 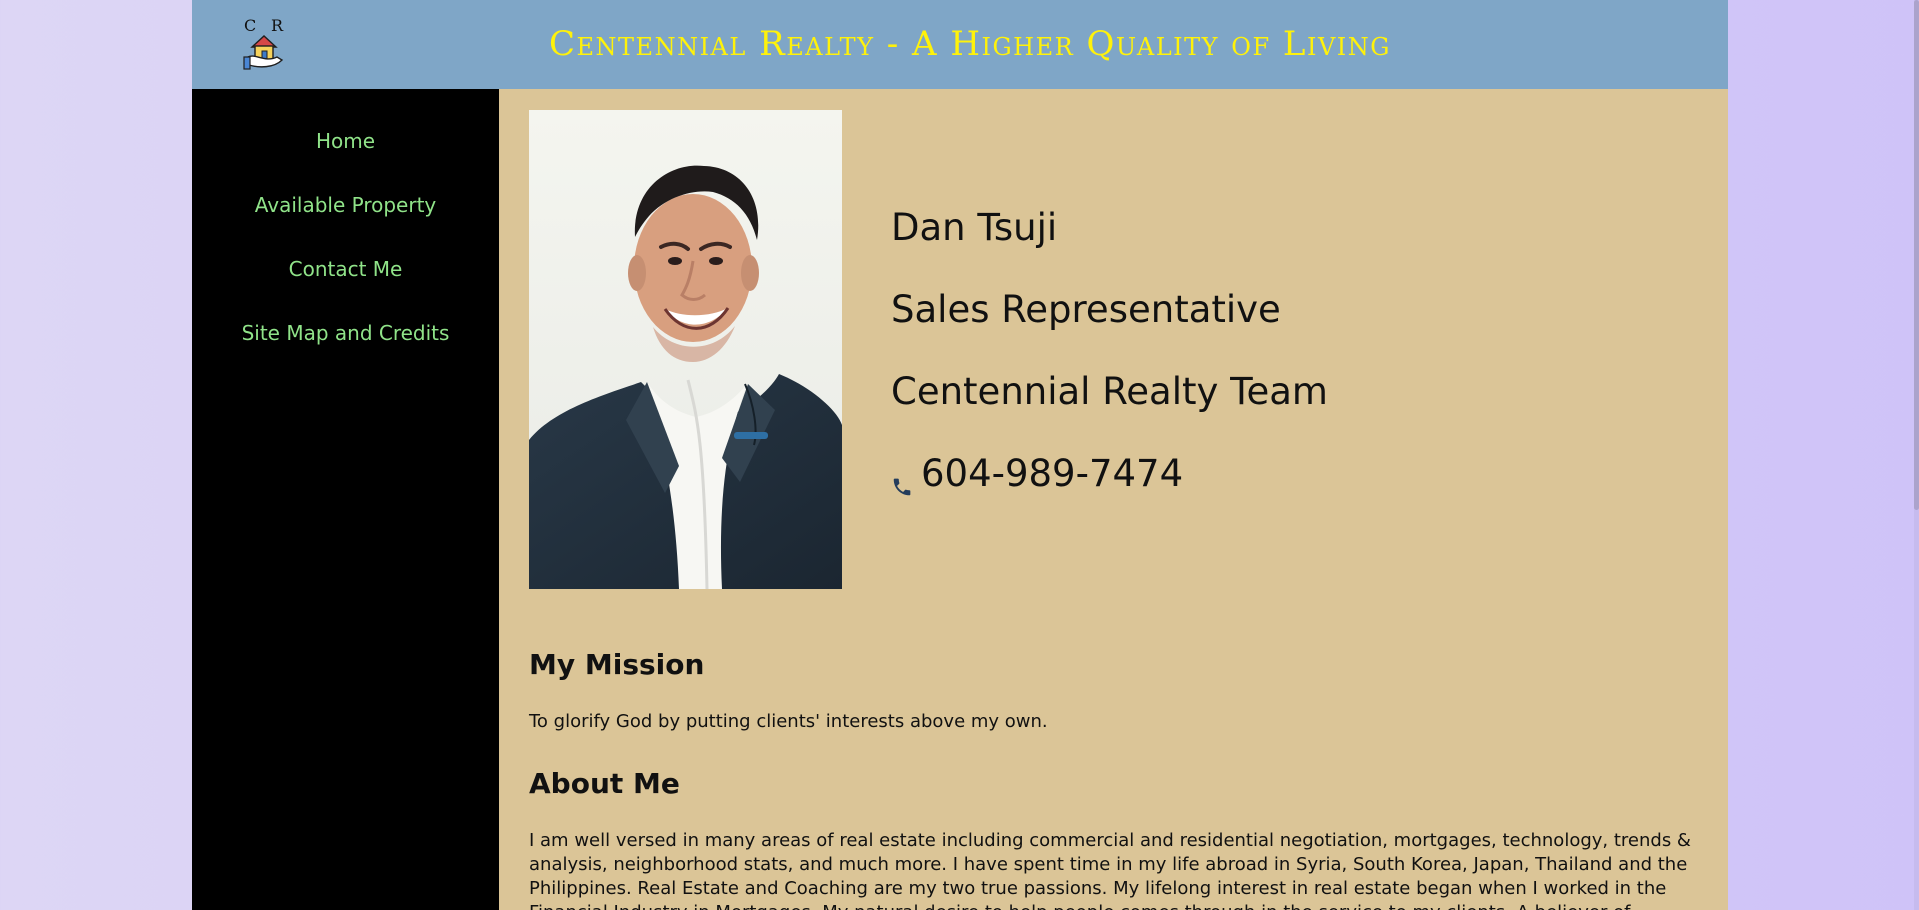 I want to click on sidebar-item-site-map-and-credits: Site Map and Credits, so click(x=345, y=333).